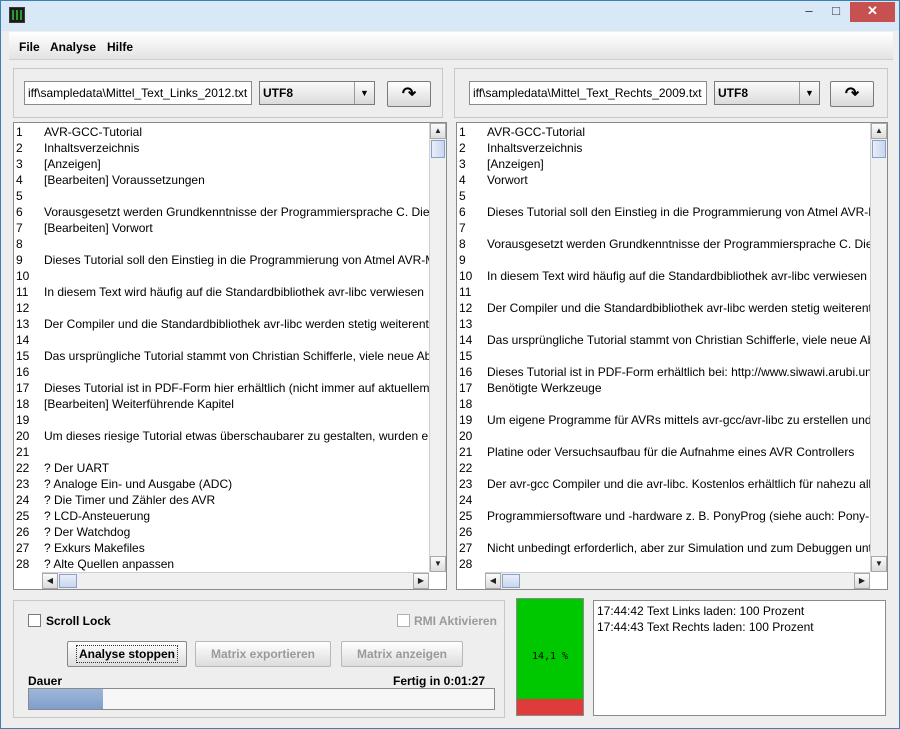 This screenshot has width=900, height=729. I want to click on line-number: 14, so click(23, 340).